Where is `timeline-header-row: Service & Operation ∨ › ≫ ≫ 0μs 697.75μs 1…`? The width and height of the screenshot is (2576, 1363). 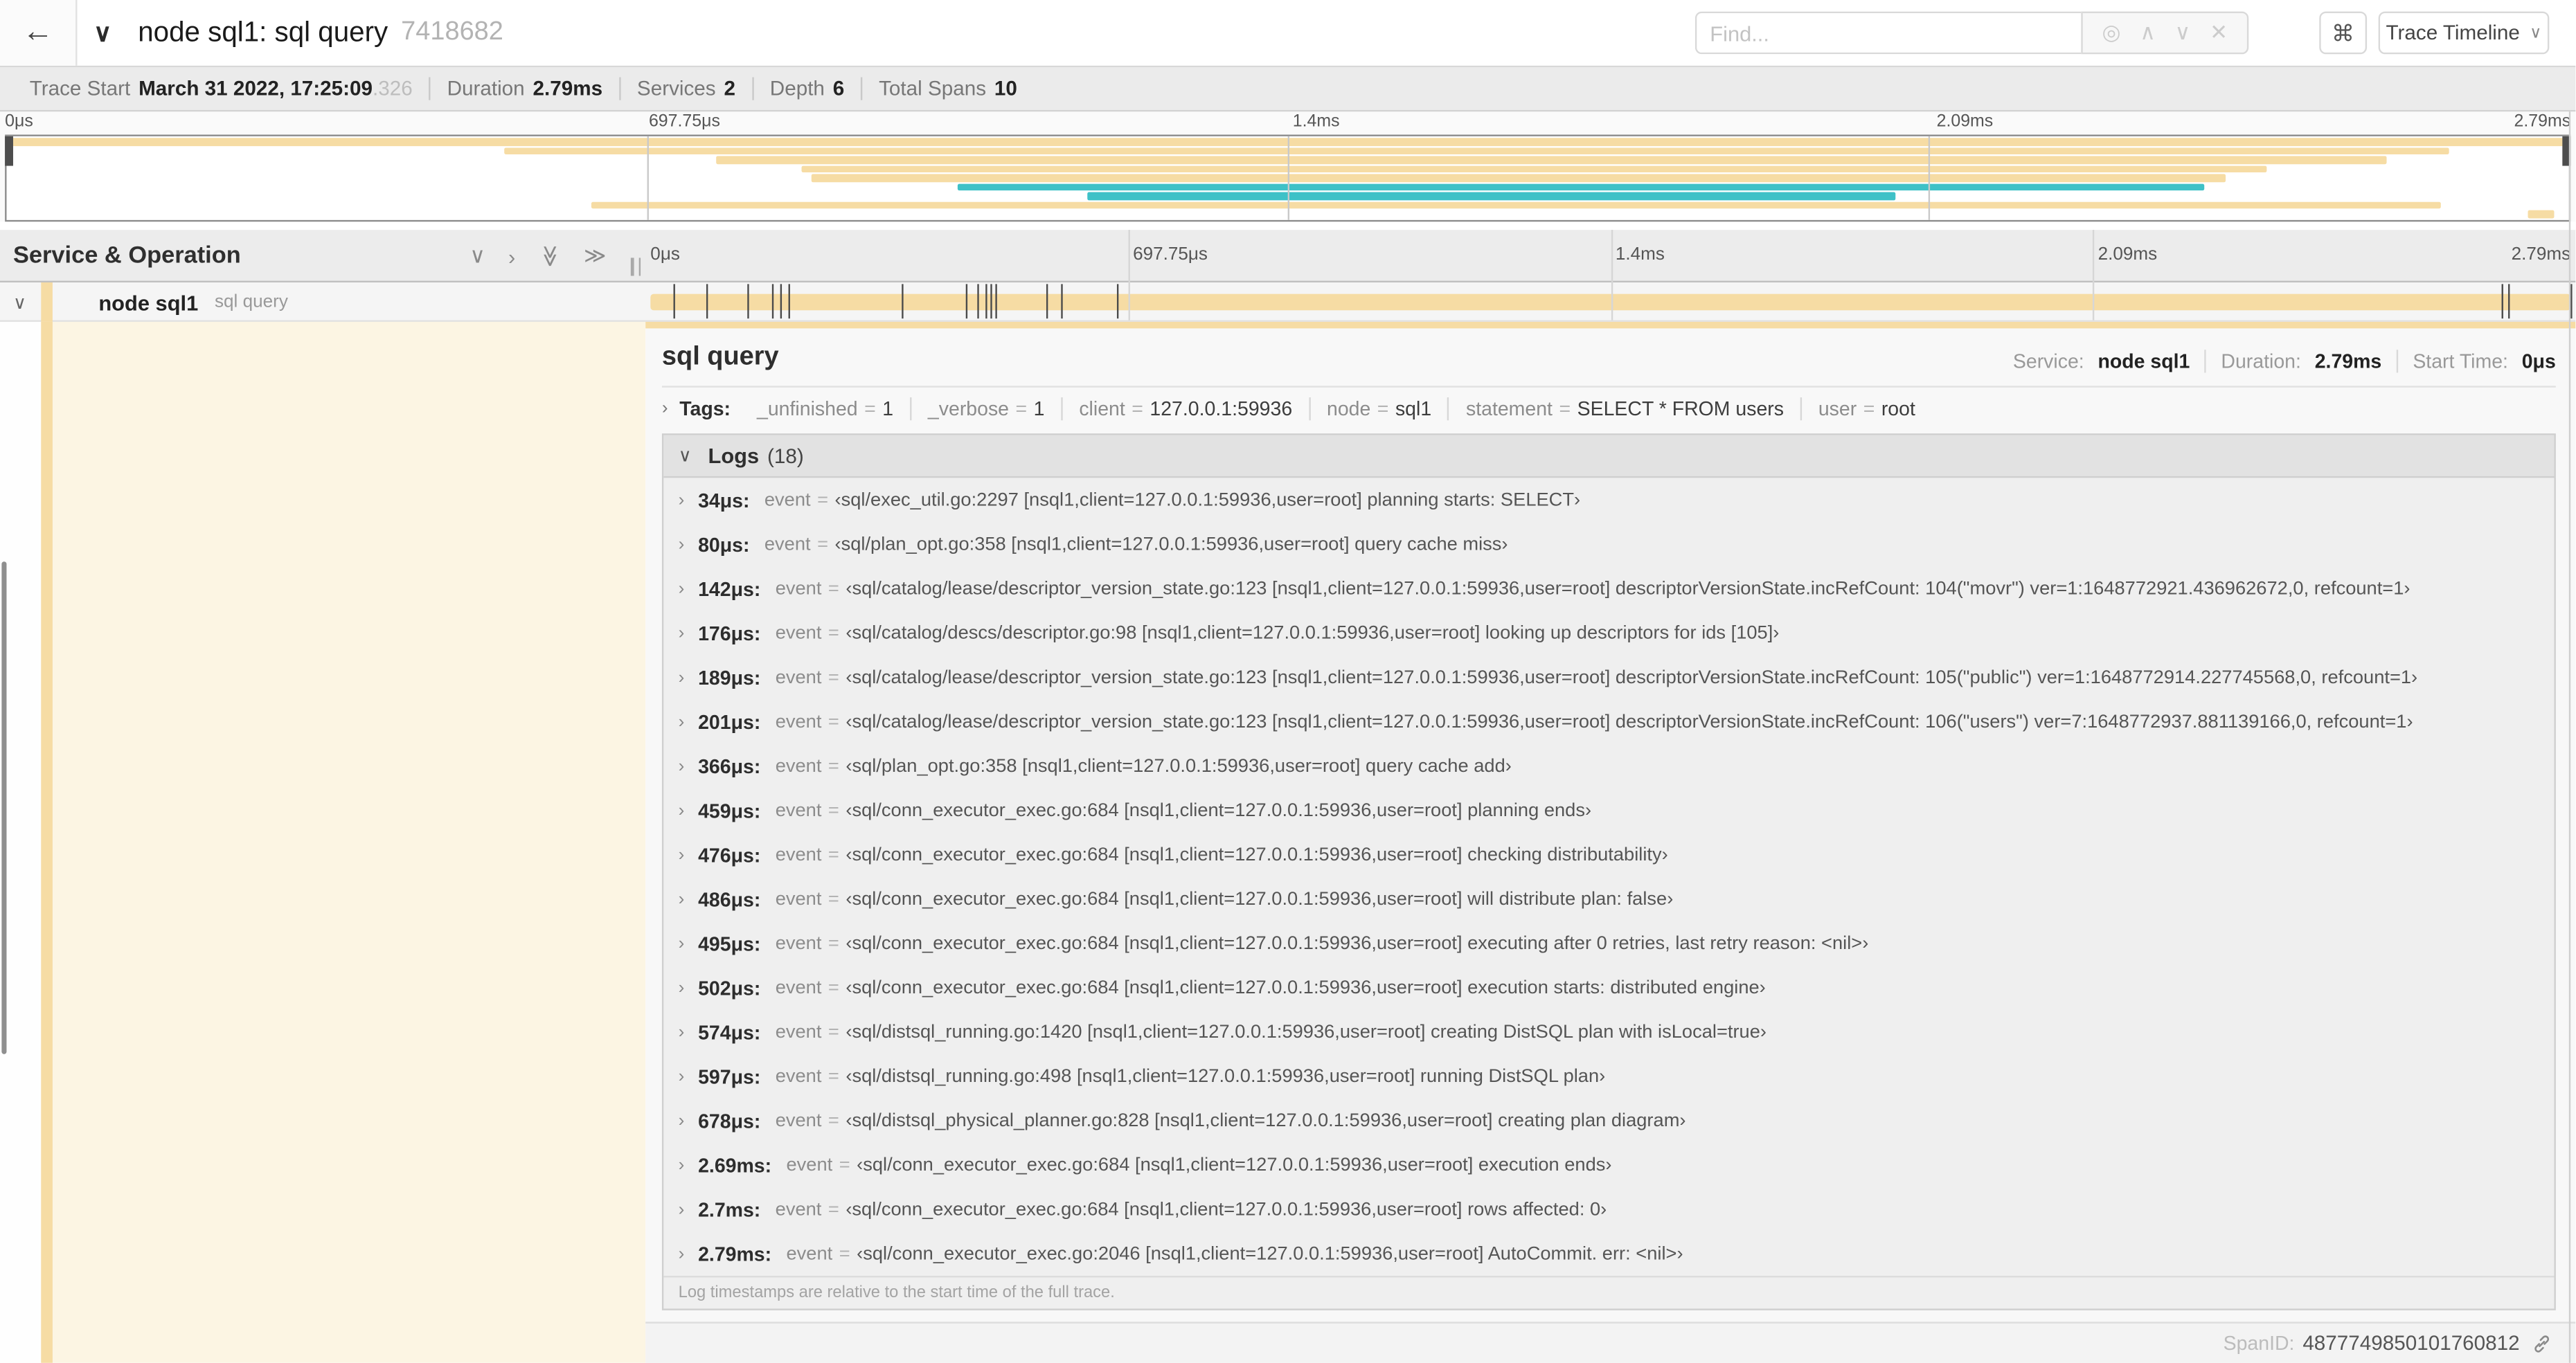 timeline-header-row: Service & Operation ∨ › ≫ ≫ 0μs 697.75μs 1… is located at coordinates (1288, 256).